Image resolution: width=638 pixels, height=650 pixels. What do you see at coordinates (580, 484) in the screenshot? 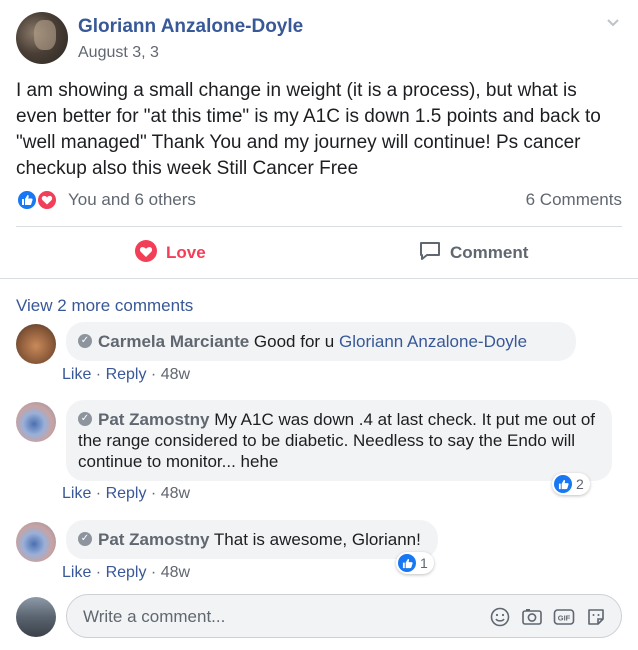
I see `reaction-count: 2` at bounding box center [580, 484].